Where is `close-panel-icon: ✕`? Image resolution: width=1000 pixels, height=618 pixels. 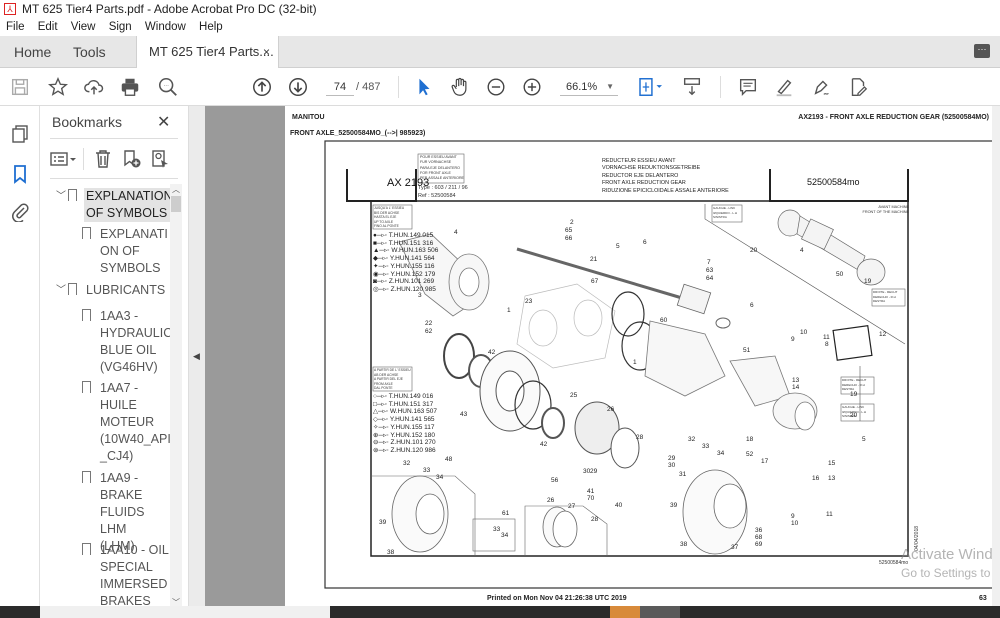
close-panel-icon: ✕ is located at coordinates (163, 122).